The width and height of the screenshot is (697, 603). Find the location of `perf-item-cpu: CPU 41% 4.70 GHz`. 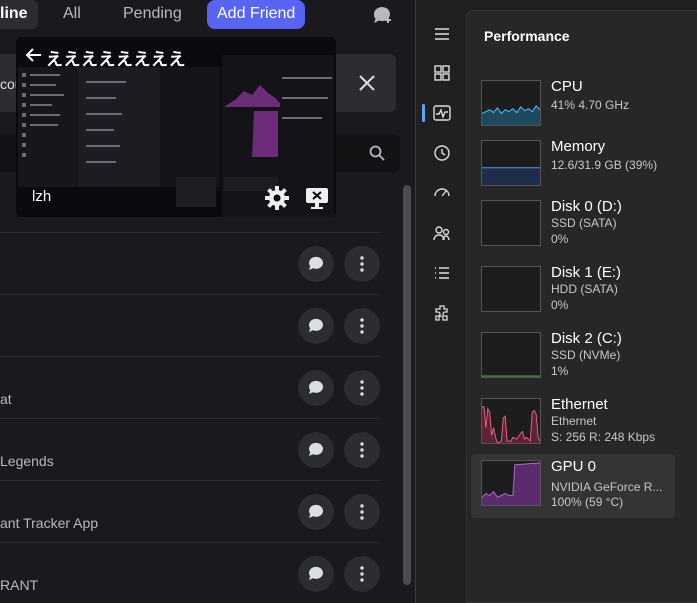

perf-item-cpu: CPU 41% 4.70 GHz is located at coordinates (573, 106).